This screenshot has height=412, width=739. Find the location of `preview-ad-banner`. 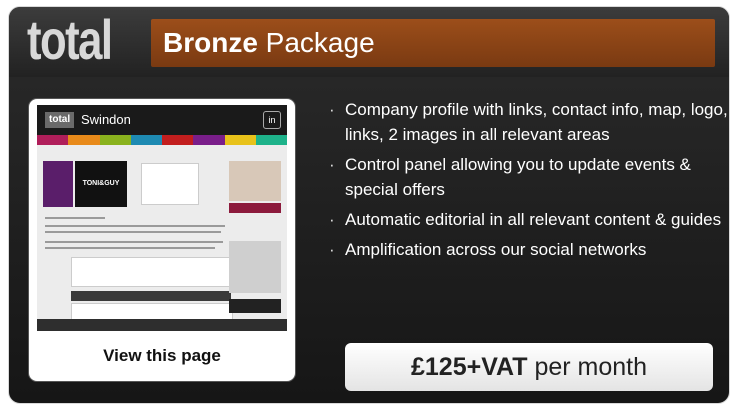

preview-ad-banner is located at coordinates (255, 306).